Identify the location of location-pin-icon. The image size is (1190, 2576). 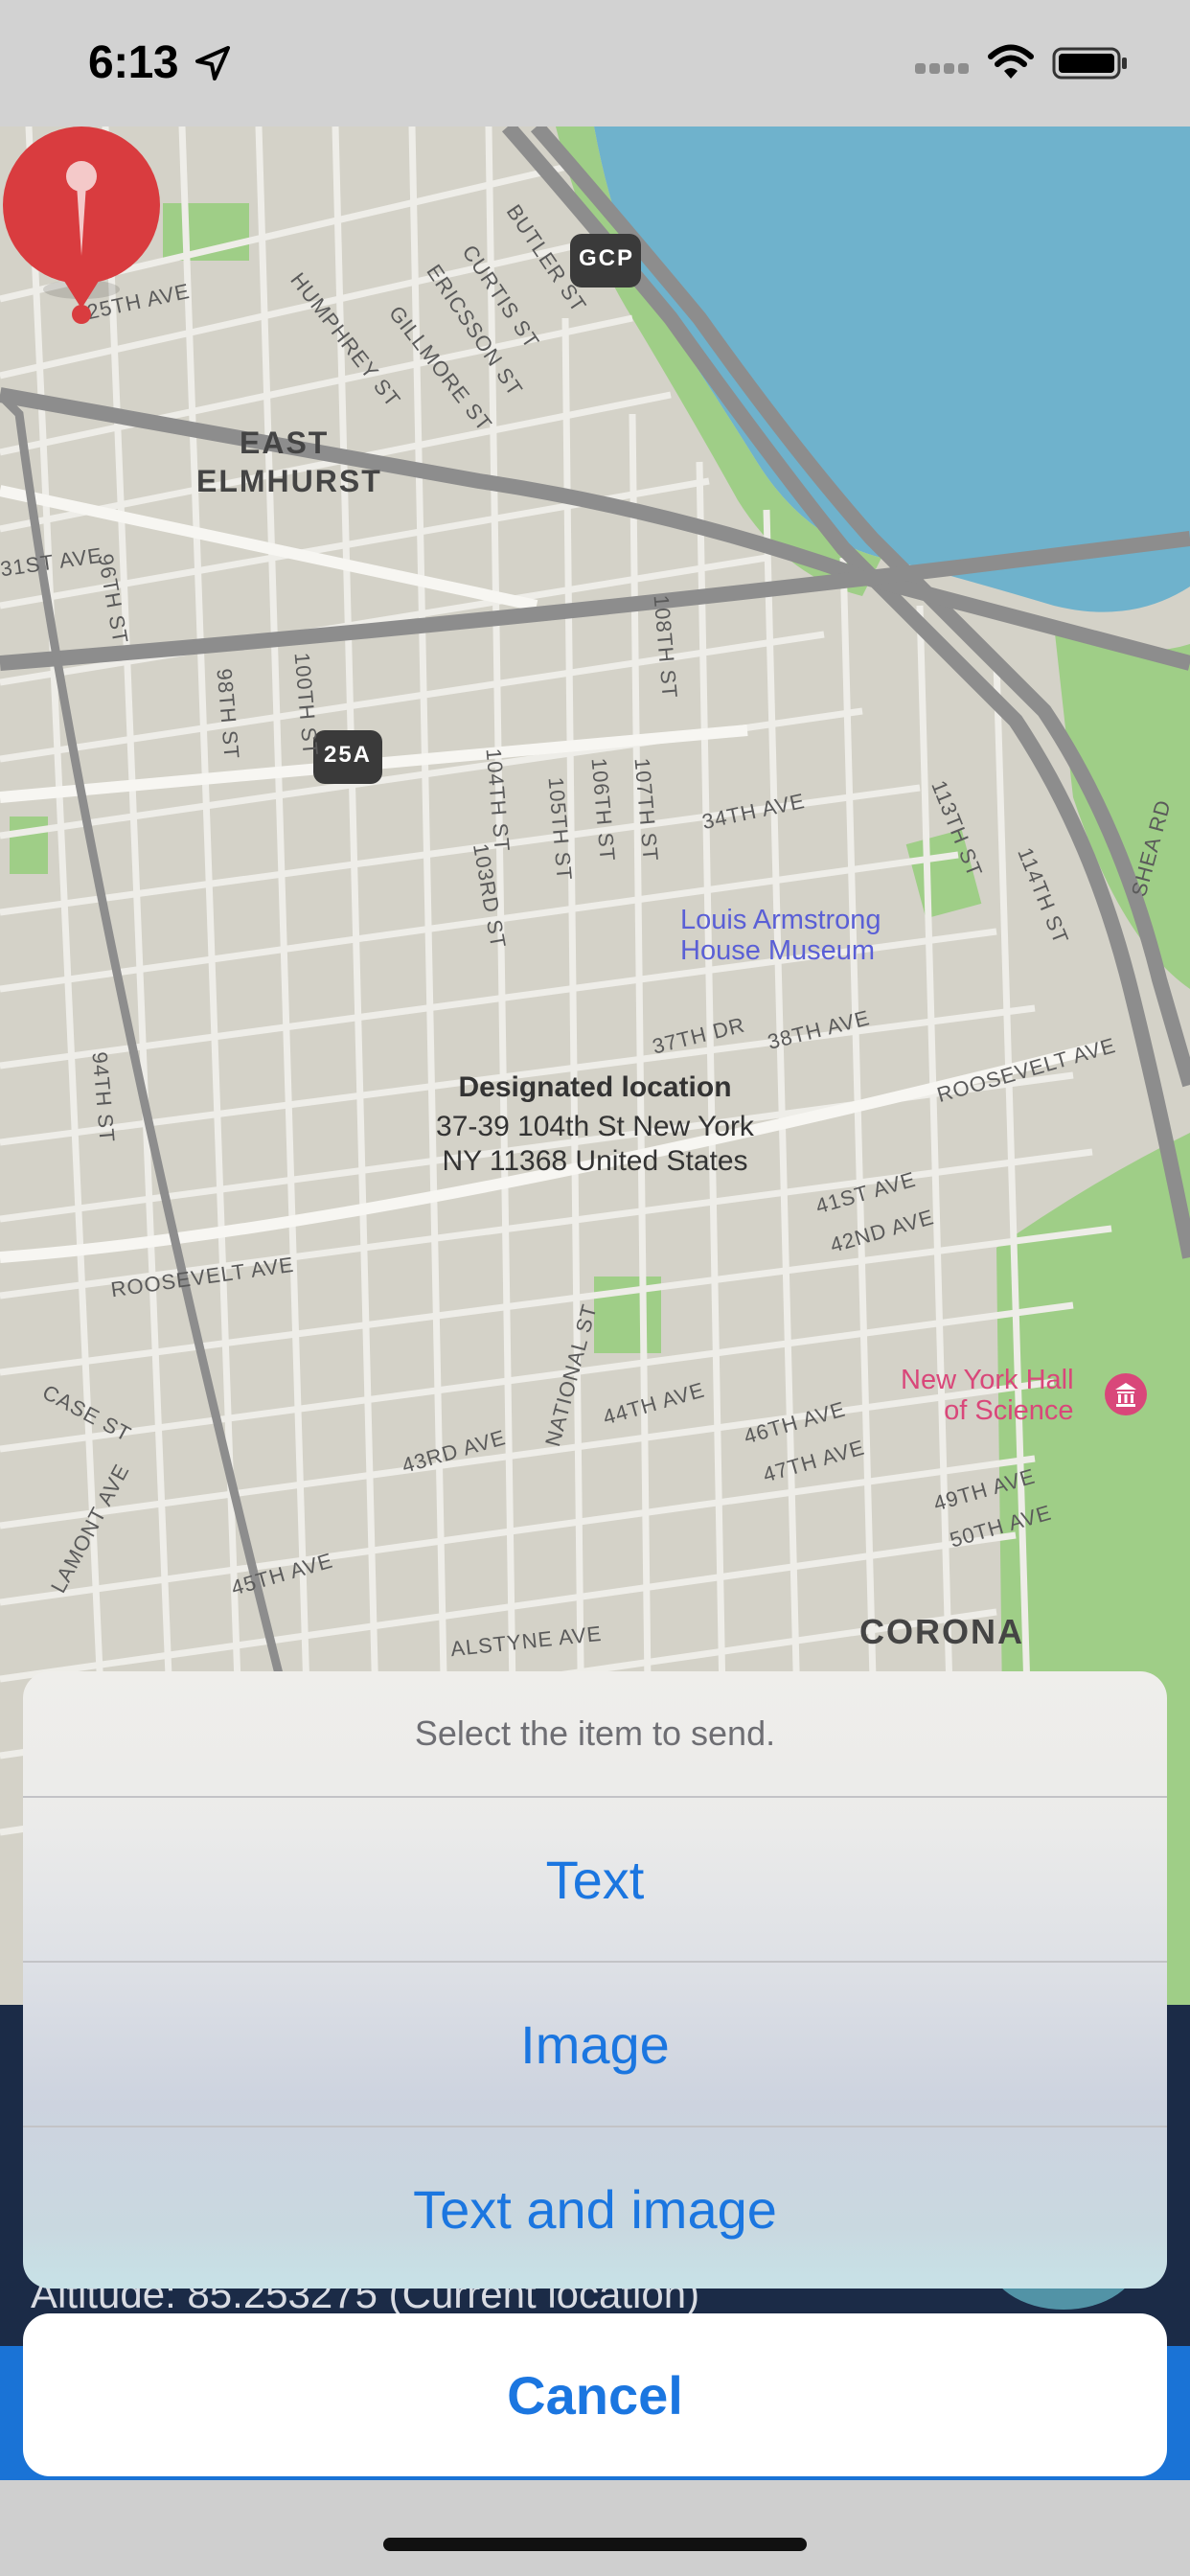
(82, 227).